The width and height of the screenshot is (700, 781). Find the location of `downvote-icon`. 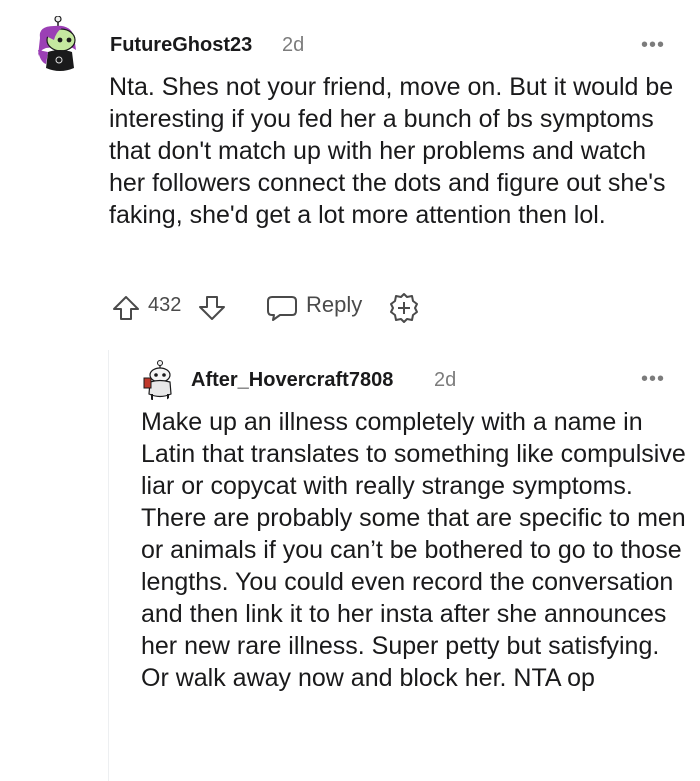

downvote-icon is located at coordinates (212, 308).